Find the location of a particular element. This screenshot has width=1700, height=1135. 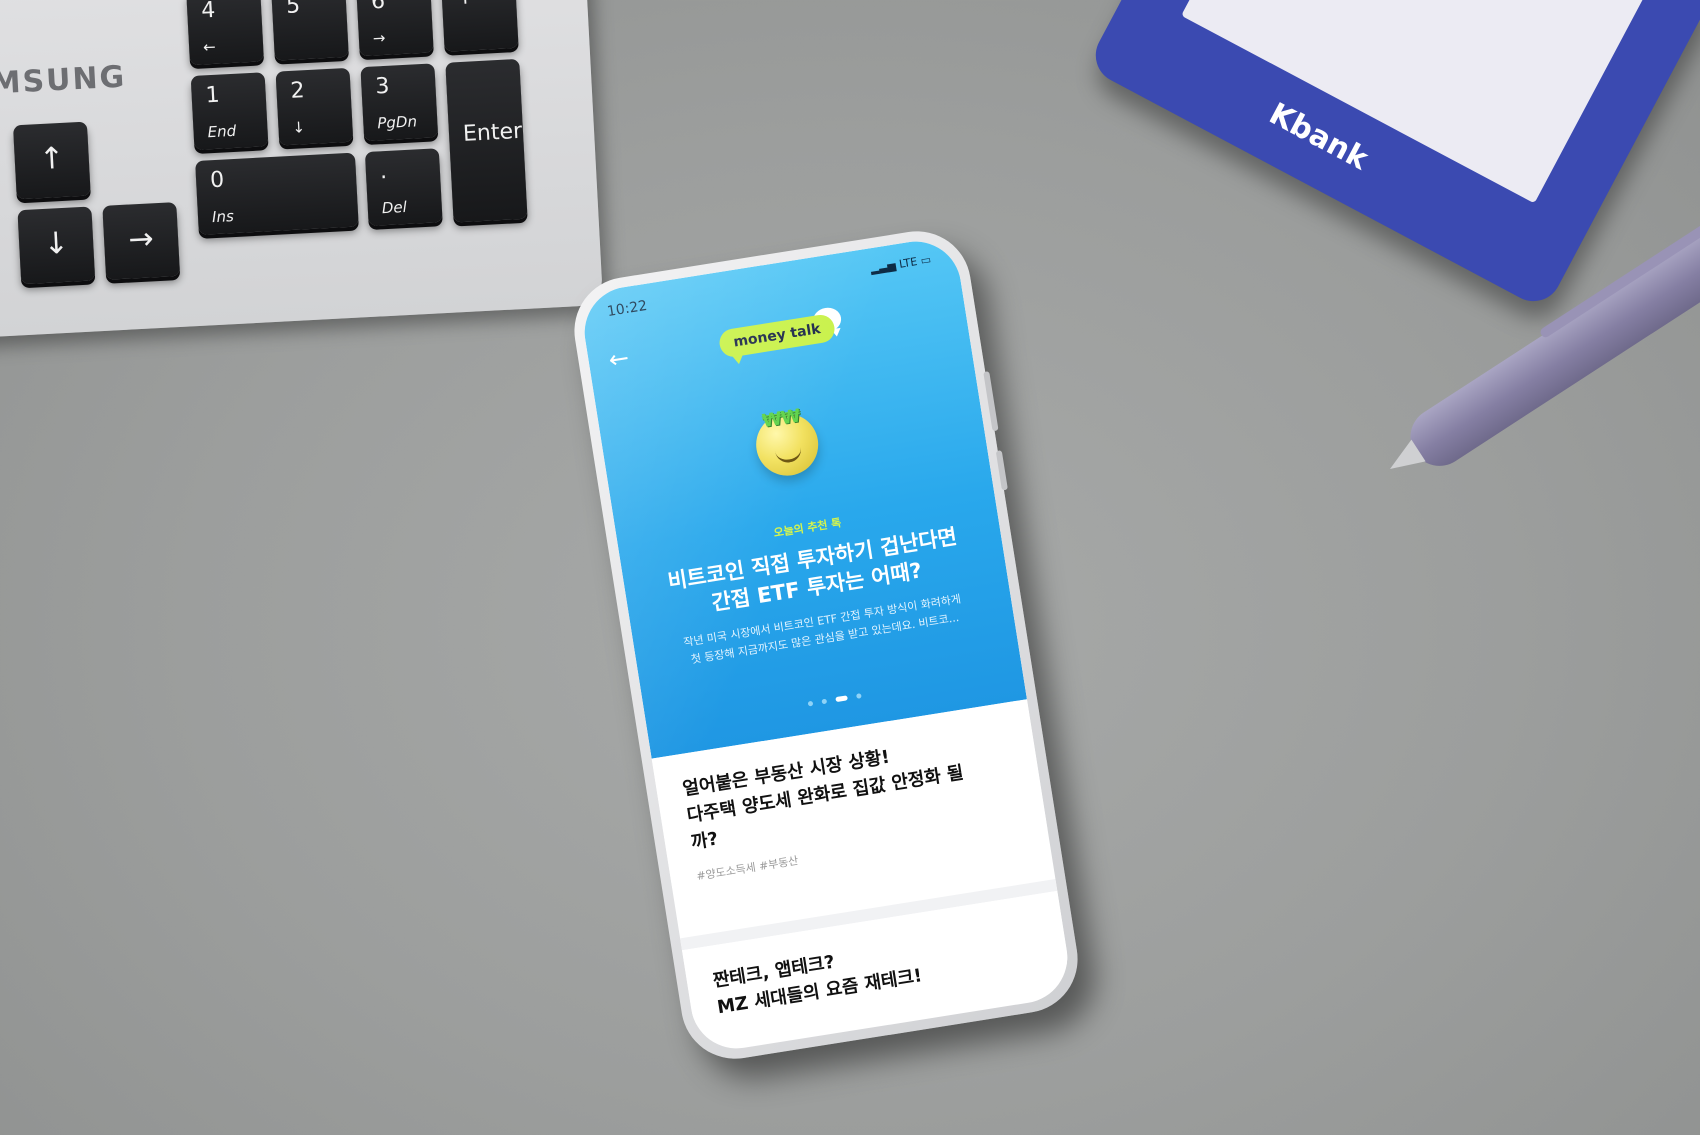

status-bar-right: ▂▃▅ LTE ▭ is located at coordinates (901, 264).